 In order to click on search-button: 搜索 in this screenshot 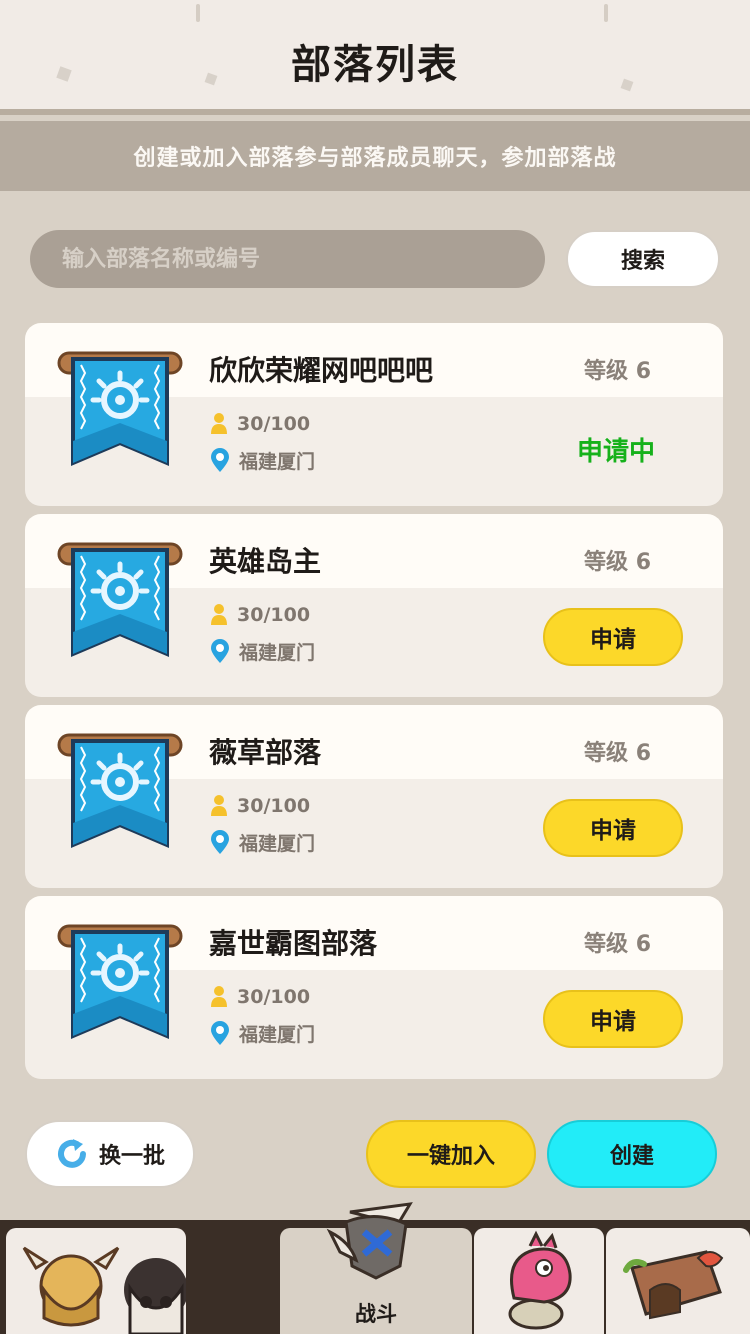, I will do `click(643, 259)`.